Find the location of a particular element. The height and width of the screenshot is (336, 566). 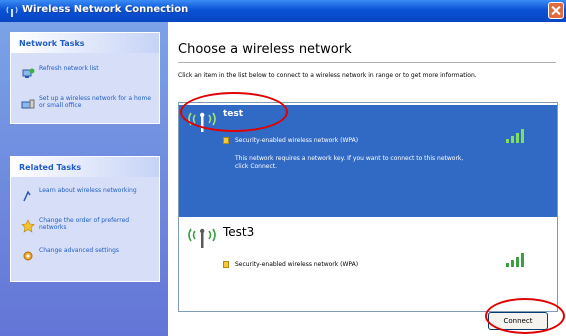

highlight-ellipse-ssid is located at coordinates (234, 112).